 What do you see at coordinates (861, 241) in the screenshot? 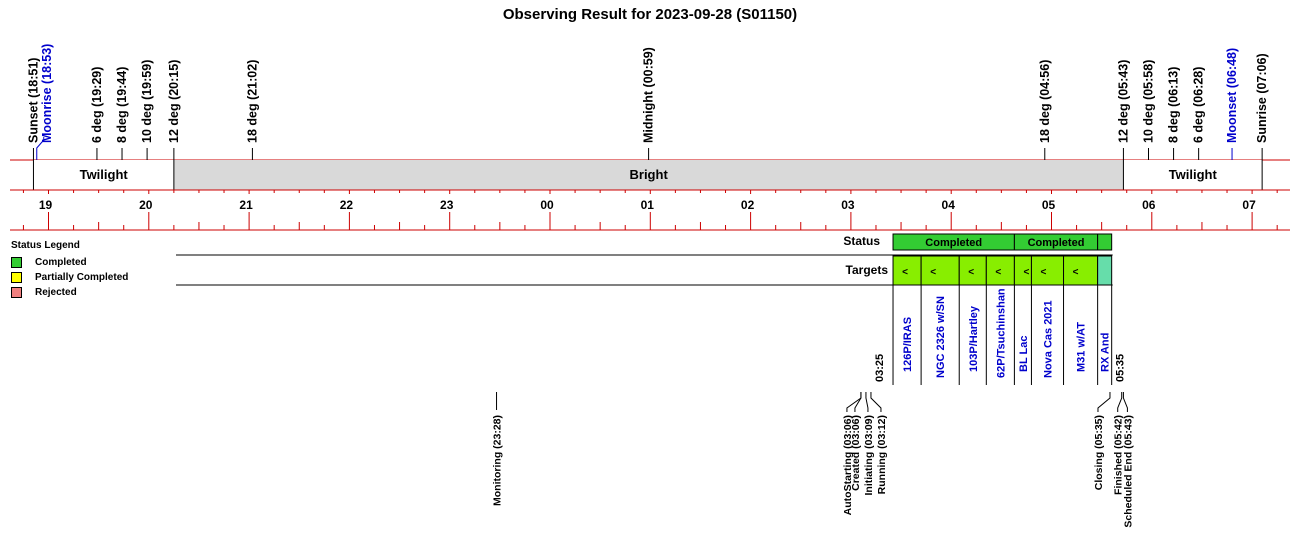
I see `status-row-label: Status` at bounding box center [861, 241].